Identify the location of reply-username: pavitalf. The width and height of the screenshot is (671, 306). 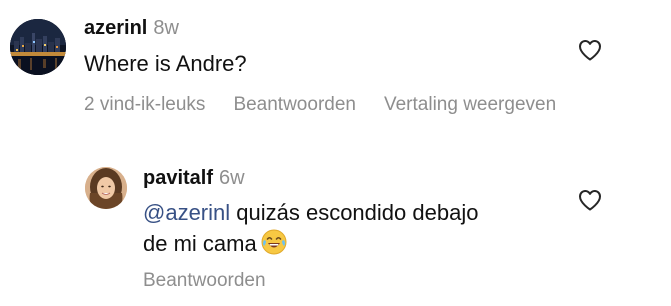
(178, 178).